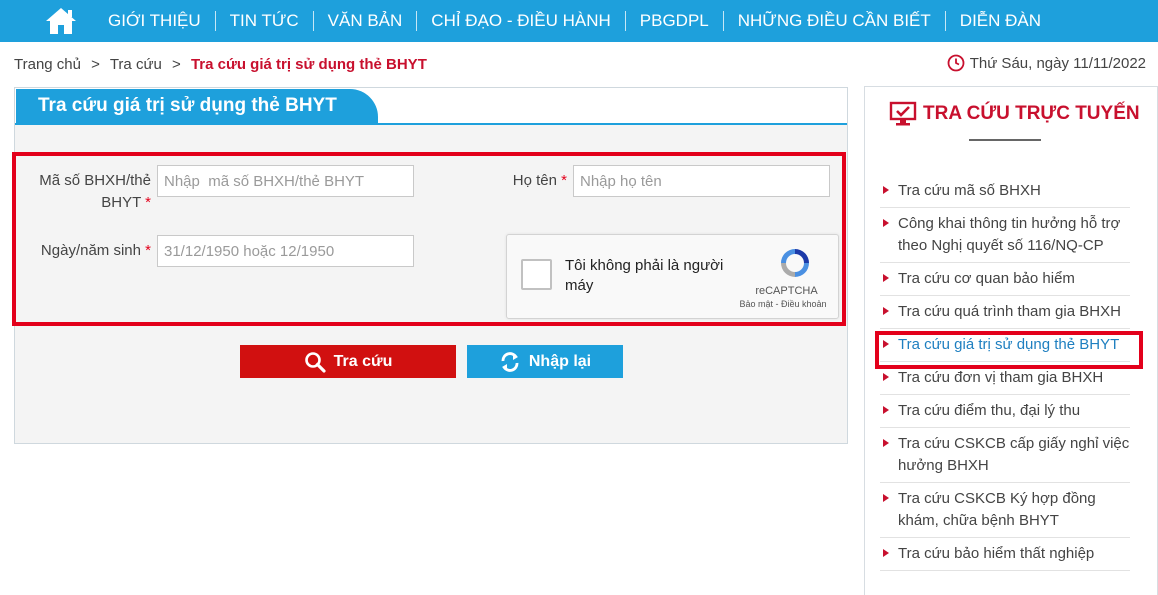 This screenshot has height=595, width=1158. What do you see at coordinates (1005, 312) in the screenshot?
I see `sidebar-item-qua-trinh-tham-gia: Tra cứu quá trình tham gia BHXH` at bounding box center [1005, 312].